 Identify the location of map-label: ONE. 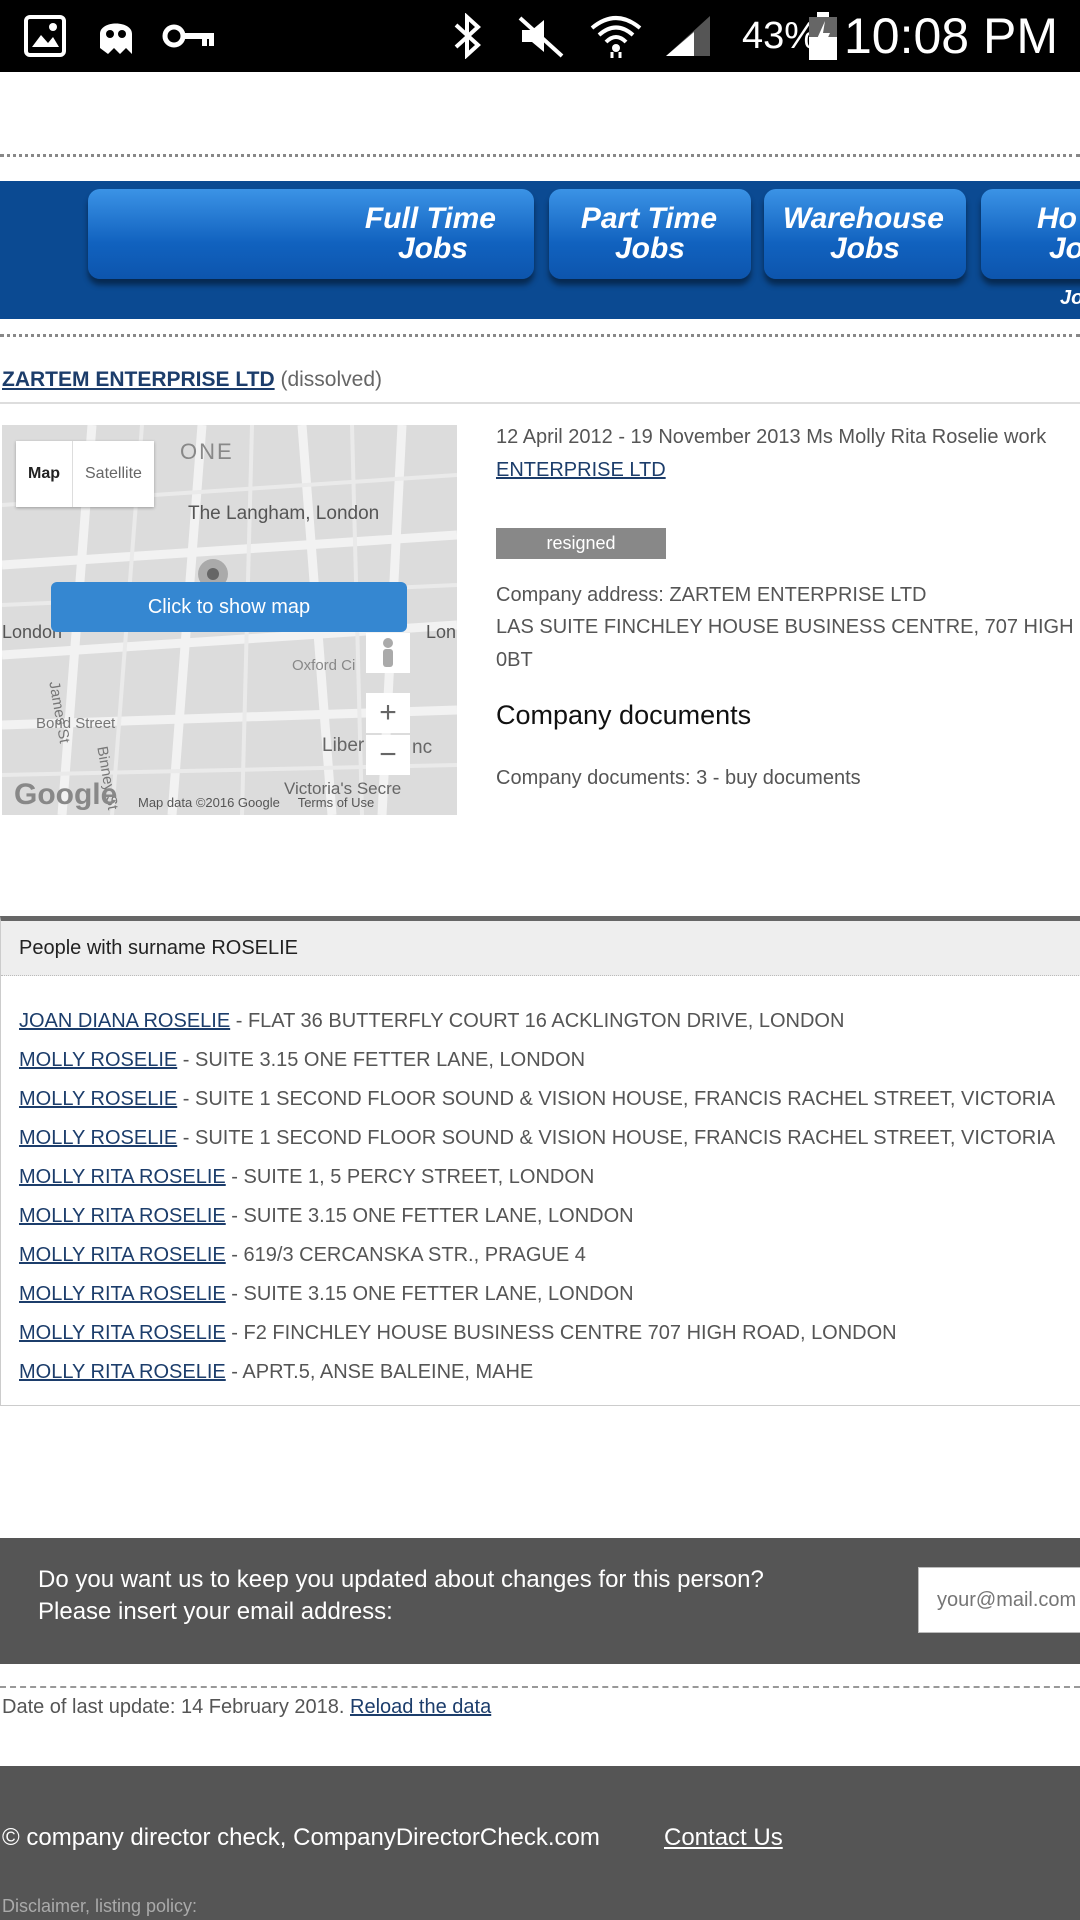
(207, 451).